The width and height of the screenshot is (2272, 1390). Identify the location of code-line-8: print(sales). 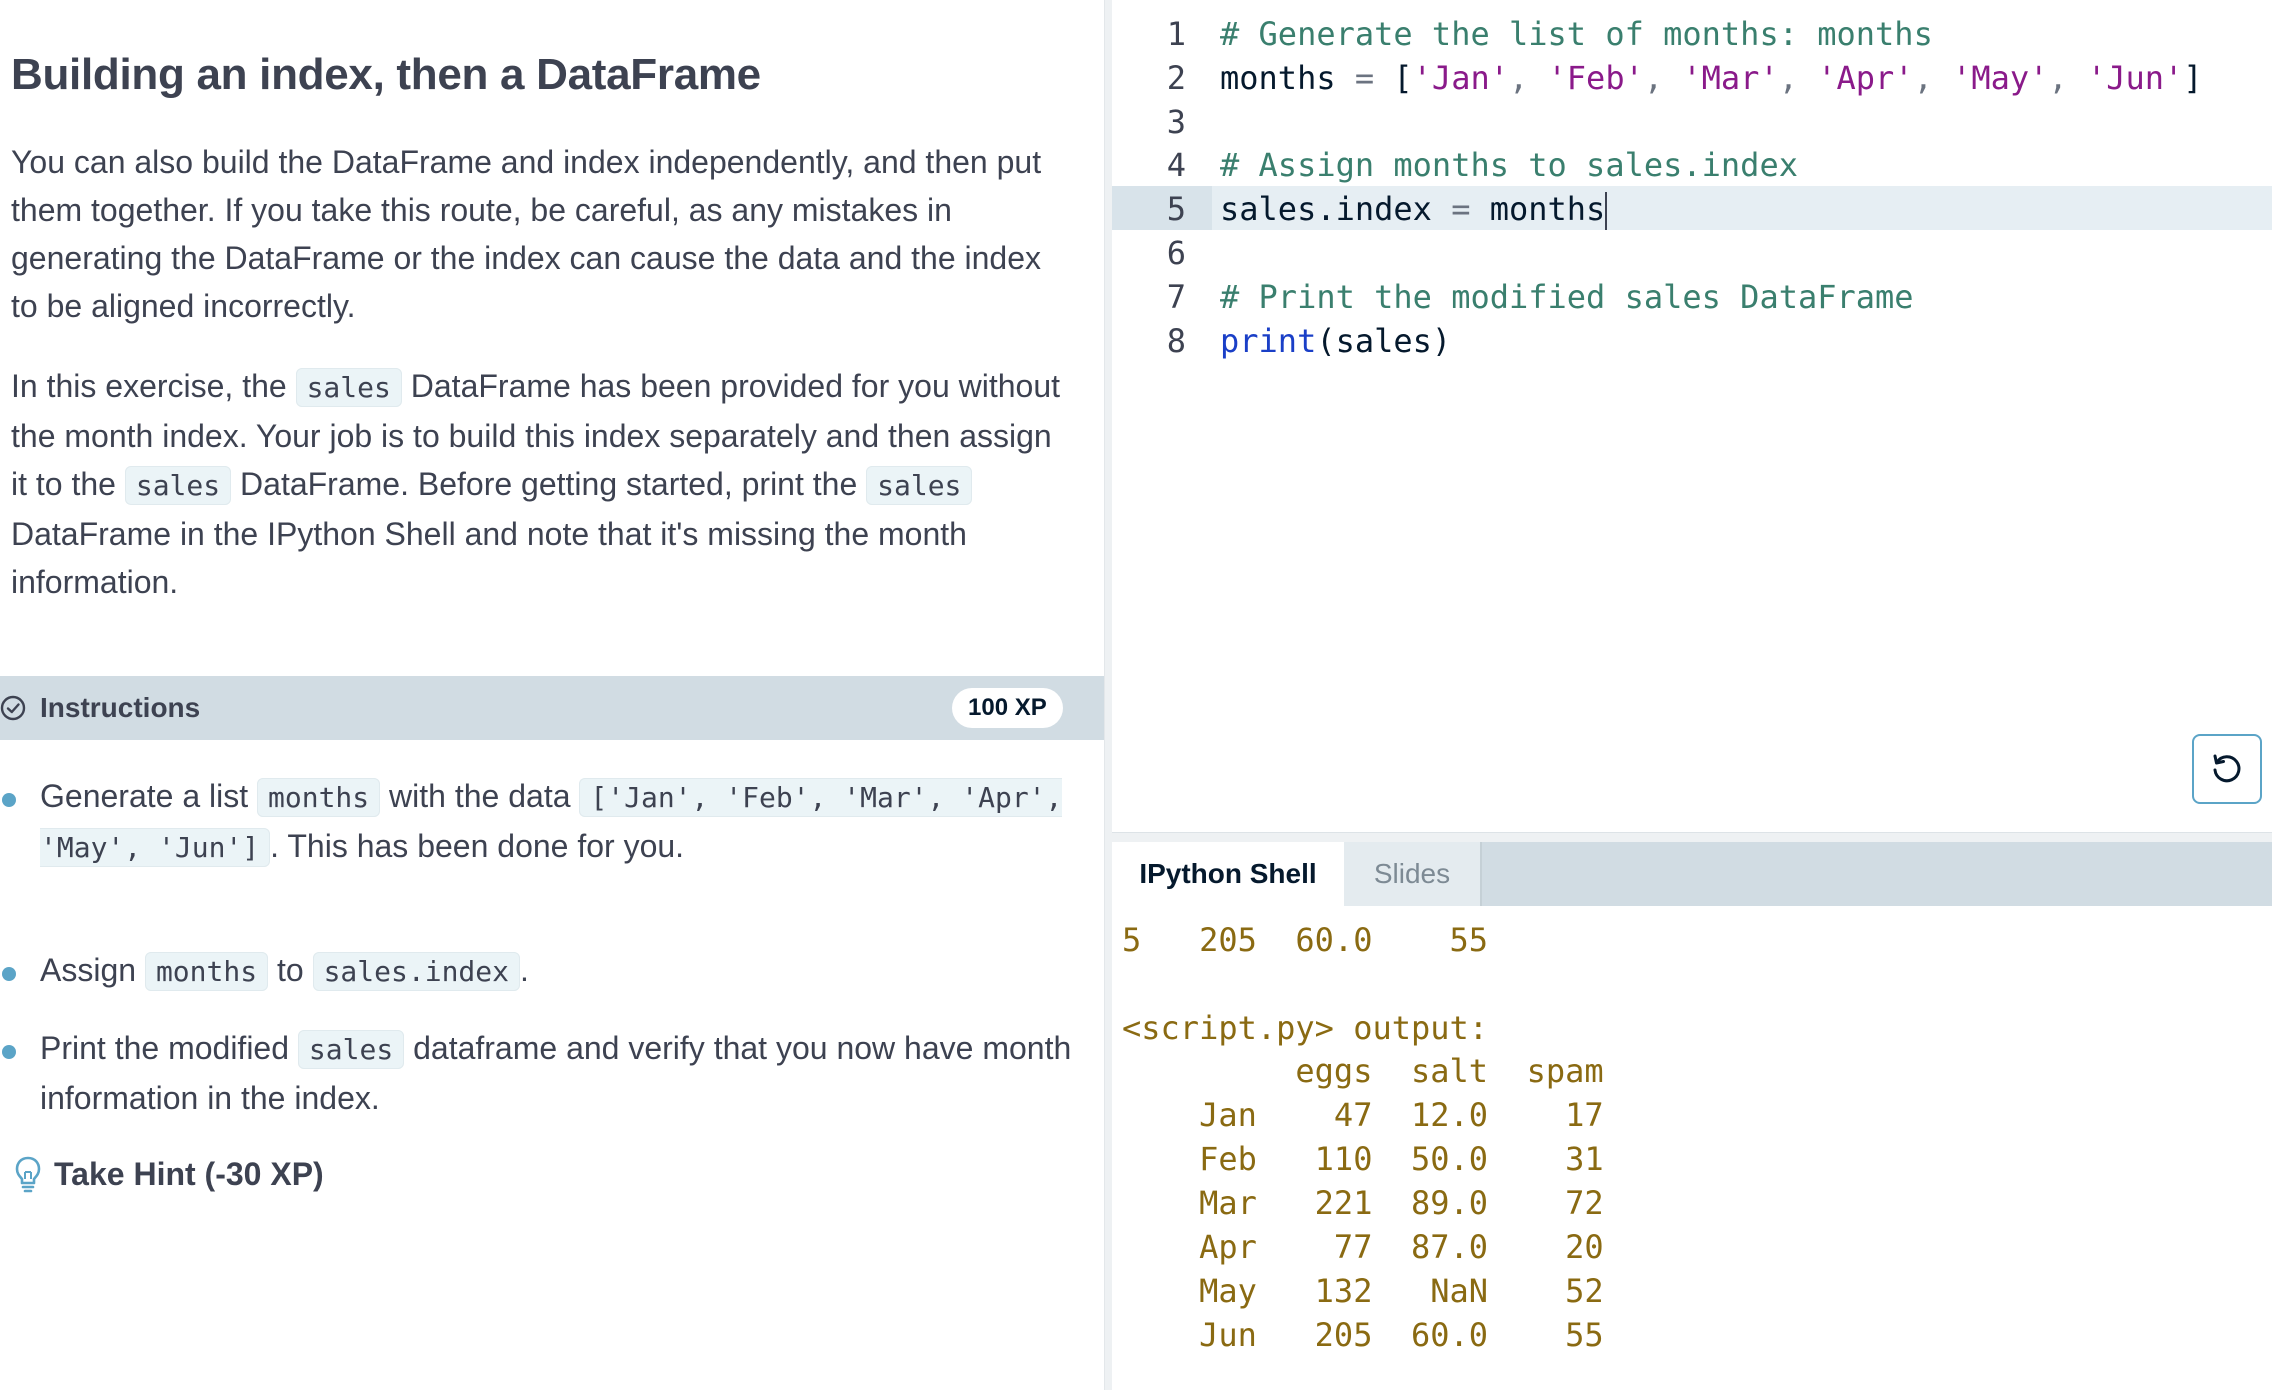
(1336, 341).